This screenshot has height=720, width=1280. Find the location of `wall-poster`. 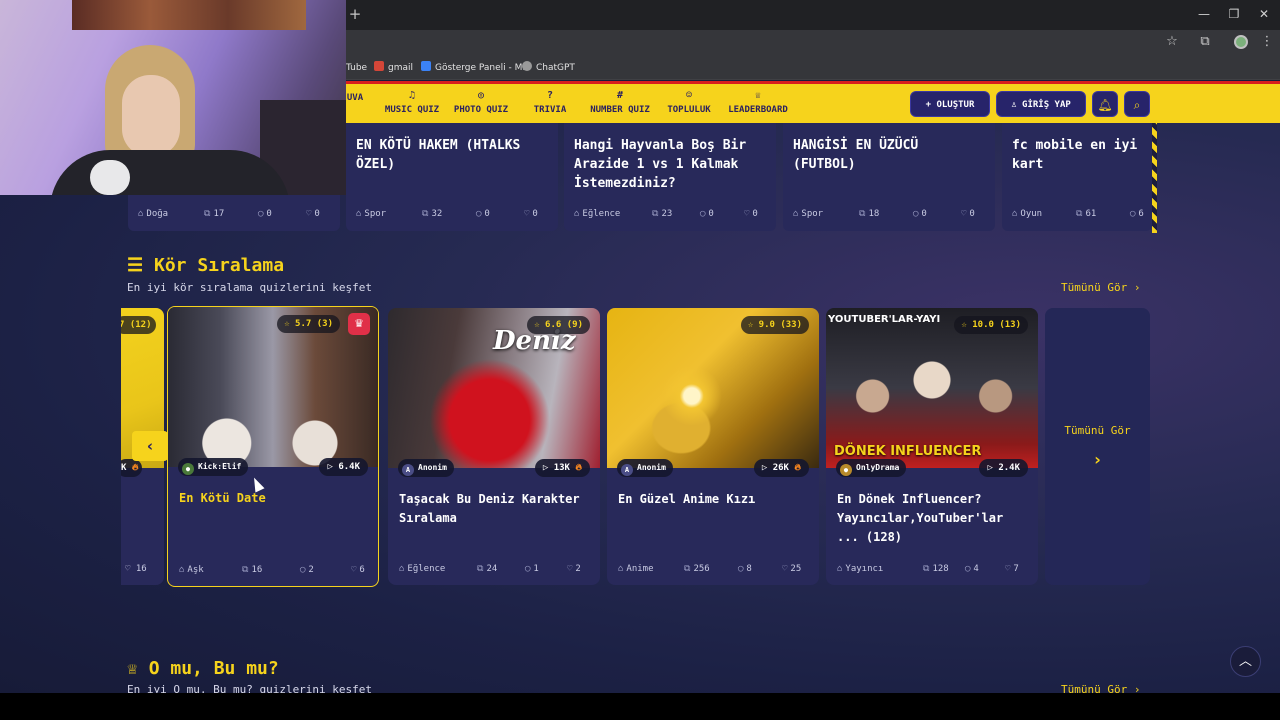

wall-poster is located at coordinates (189, 15).